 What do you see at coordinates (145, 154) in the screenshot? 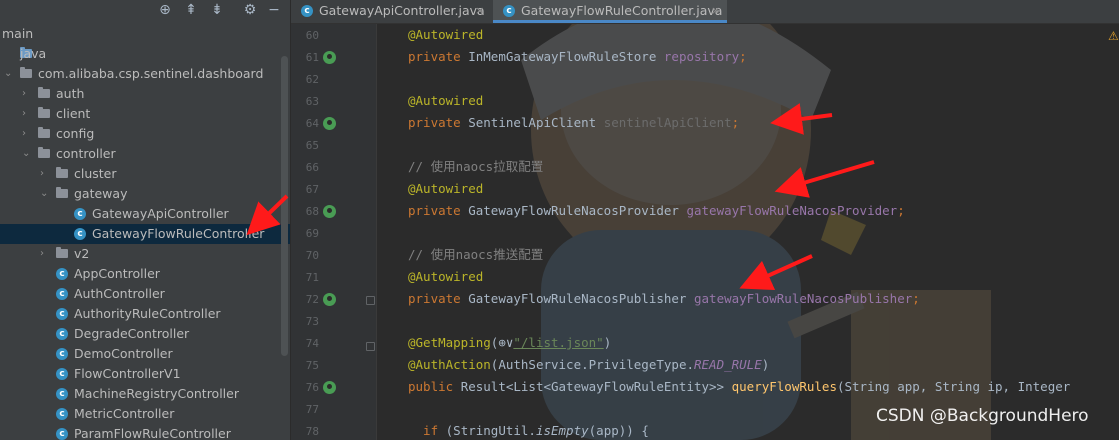
I see `tree-item: ⌄ controller` at bounding box center [145, 154].